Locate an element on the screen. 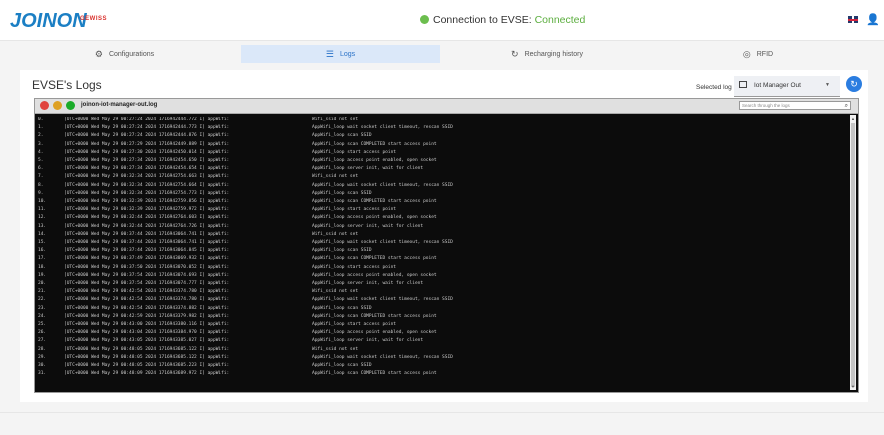  joinon-logo: JOINON is located at coordinates (48, 21).